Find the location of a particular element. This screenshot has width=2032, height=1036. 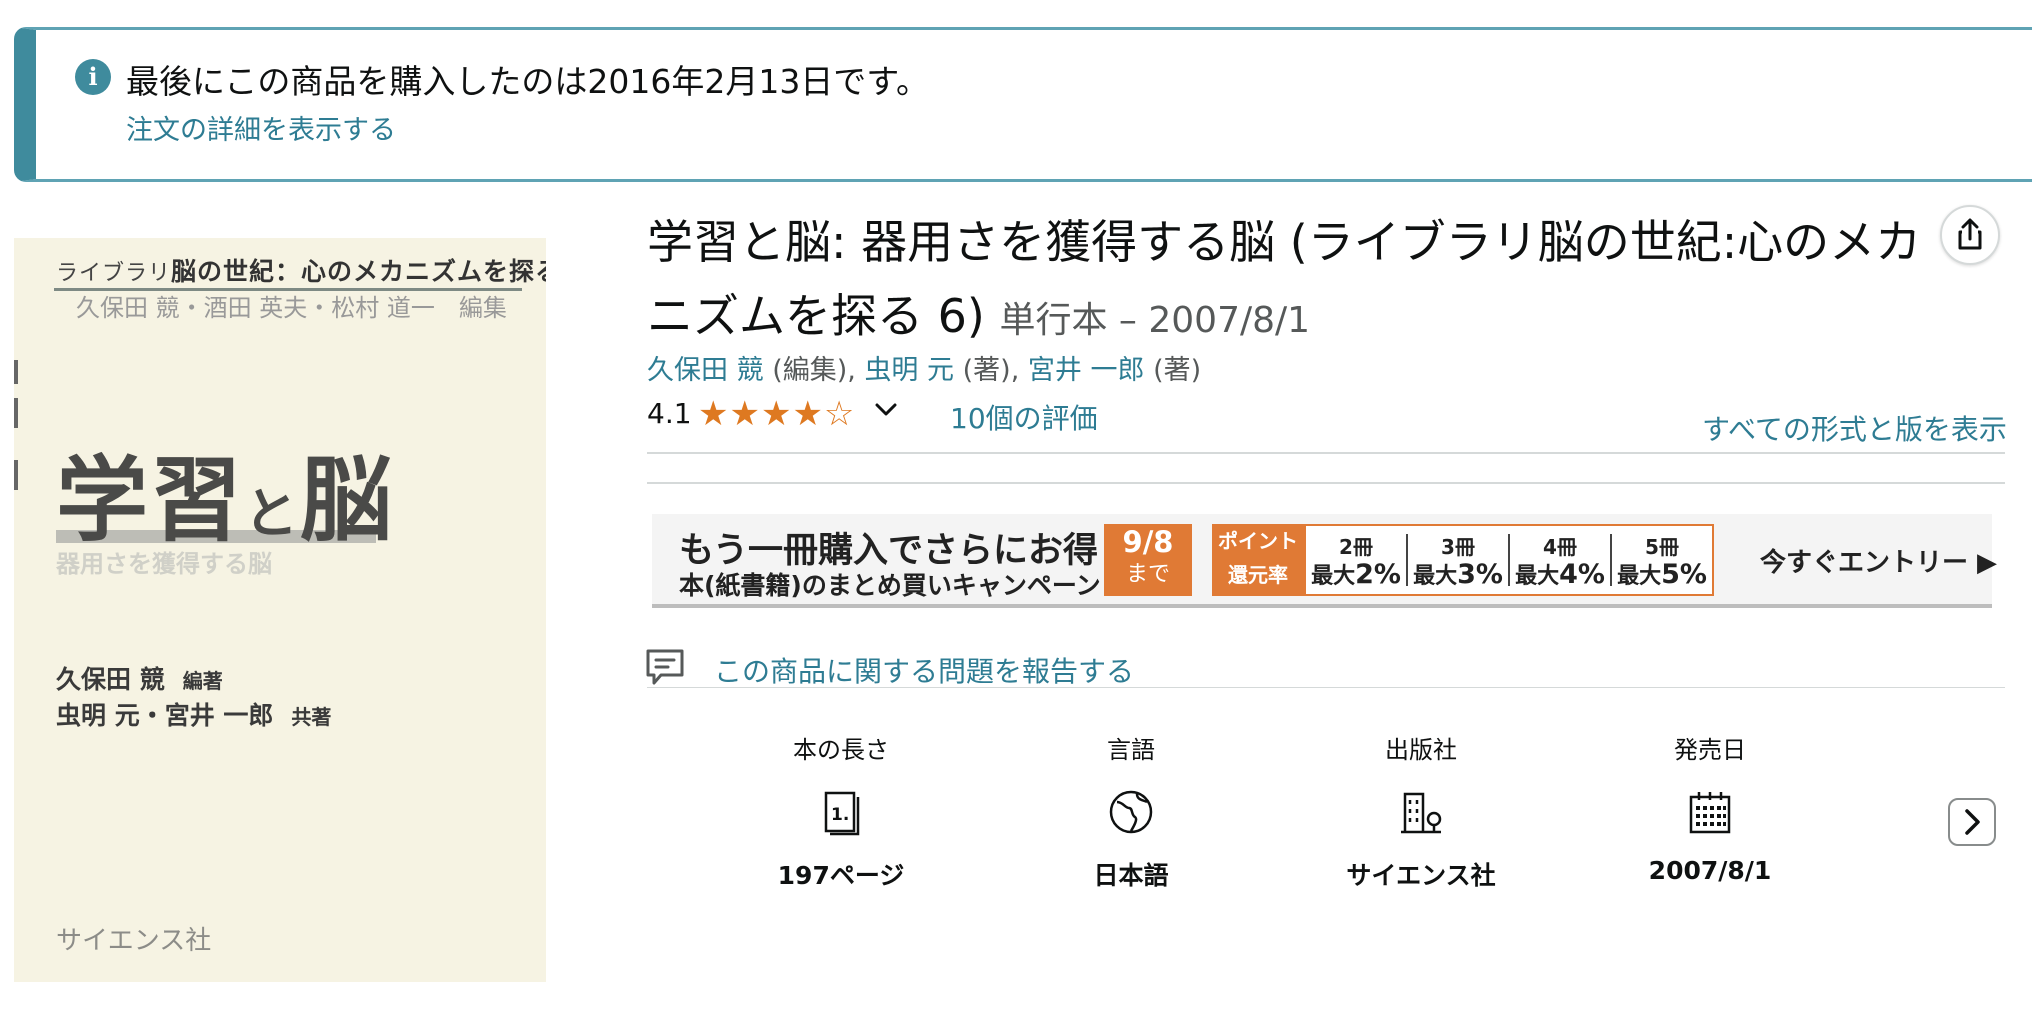

point-tiers: 2冊 最大2% 3冊 最大3% 4冊 最大4% 5冊 最大5% is located at coordinates (1509, 560).